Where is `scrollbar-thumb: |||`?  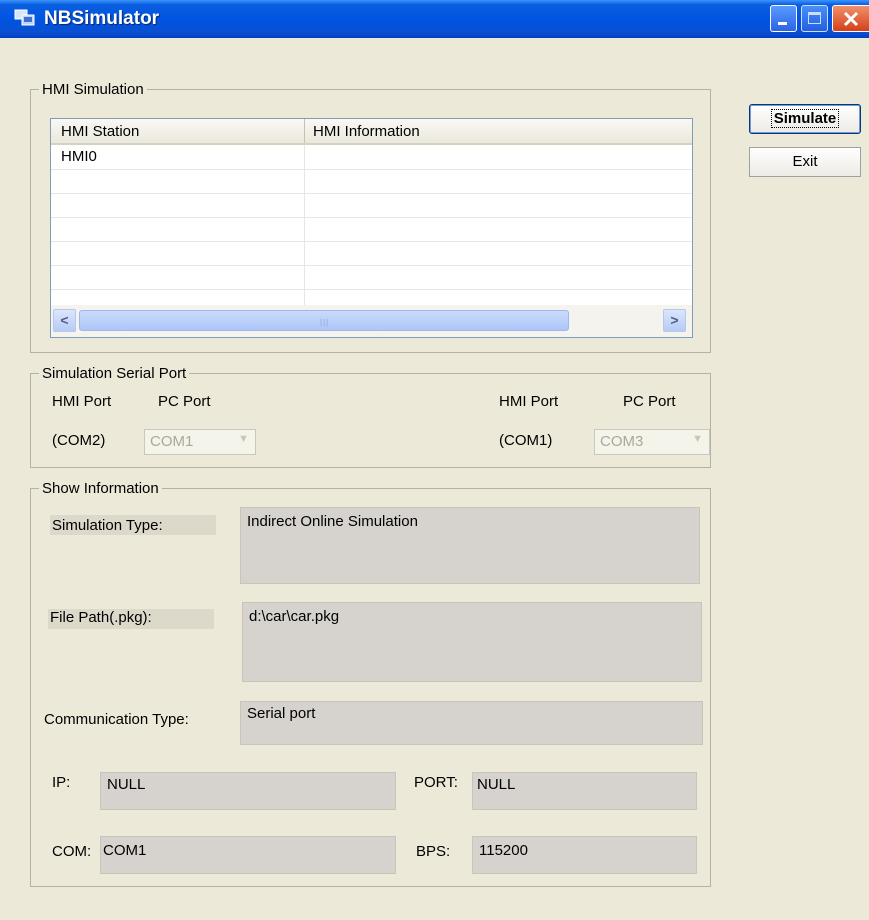 scrollbar-thumb: ||| is located at coordinates (324, 320).